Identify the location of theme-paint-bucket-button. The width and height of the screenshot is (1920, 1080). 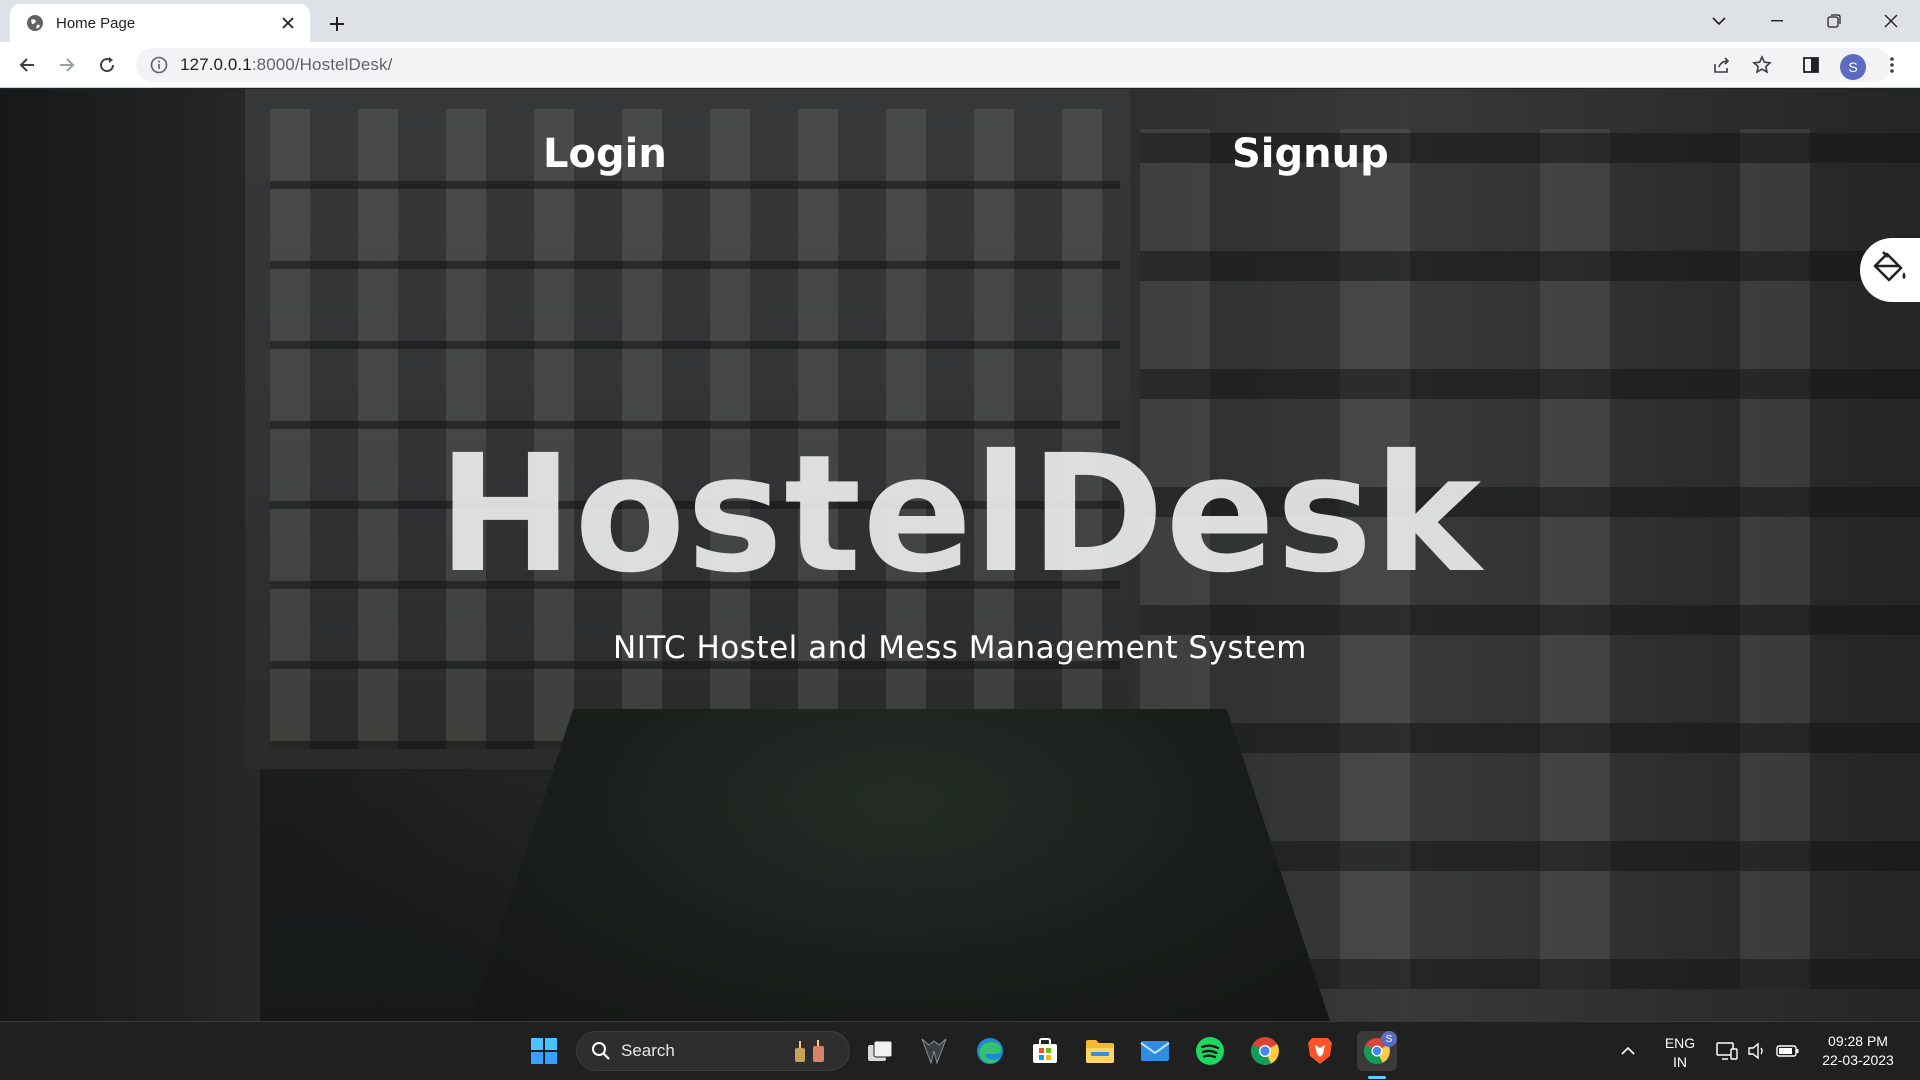
(1890, 270).